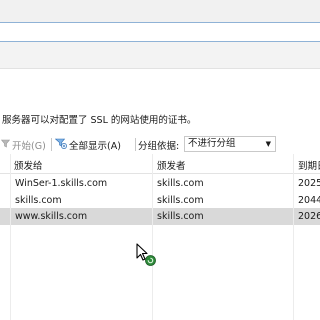 This screenshot has height=320, width=320. I want to click on group-by-dropdown: 不进行分组 ▼, so click(230, 144).